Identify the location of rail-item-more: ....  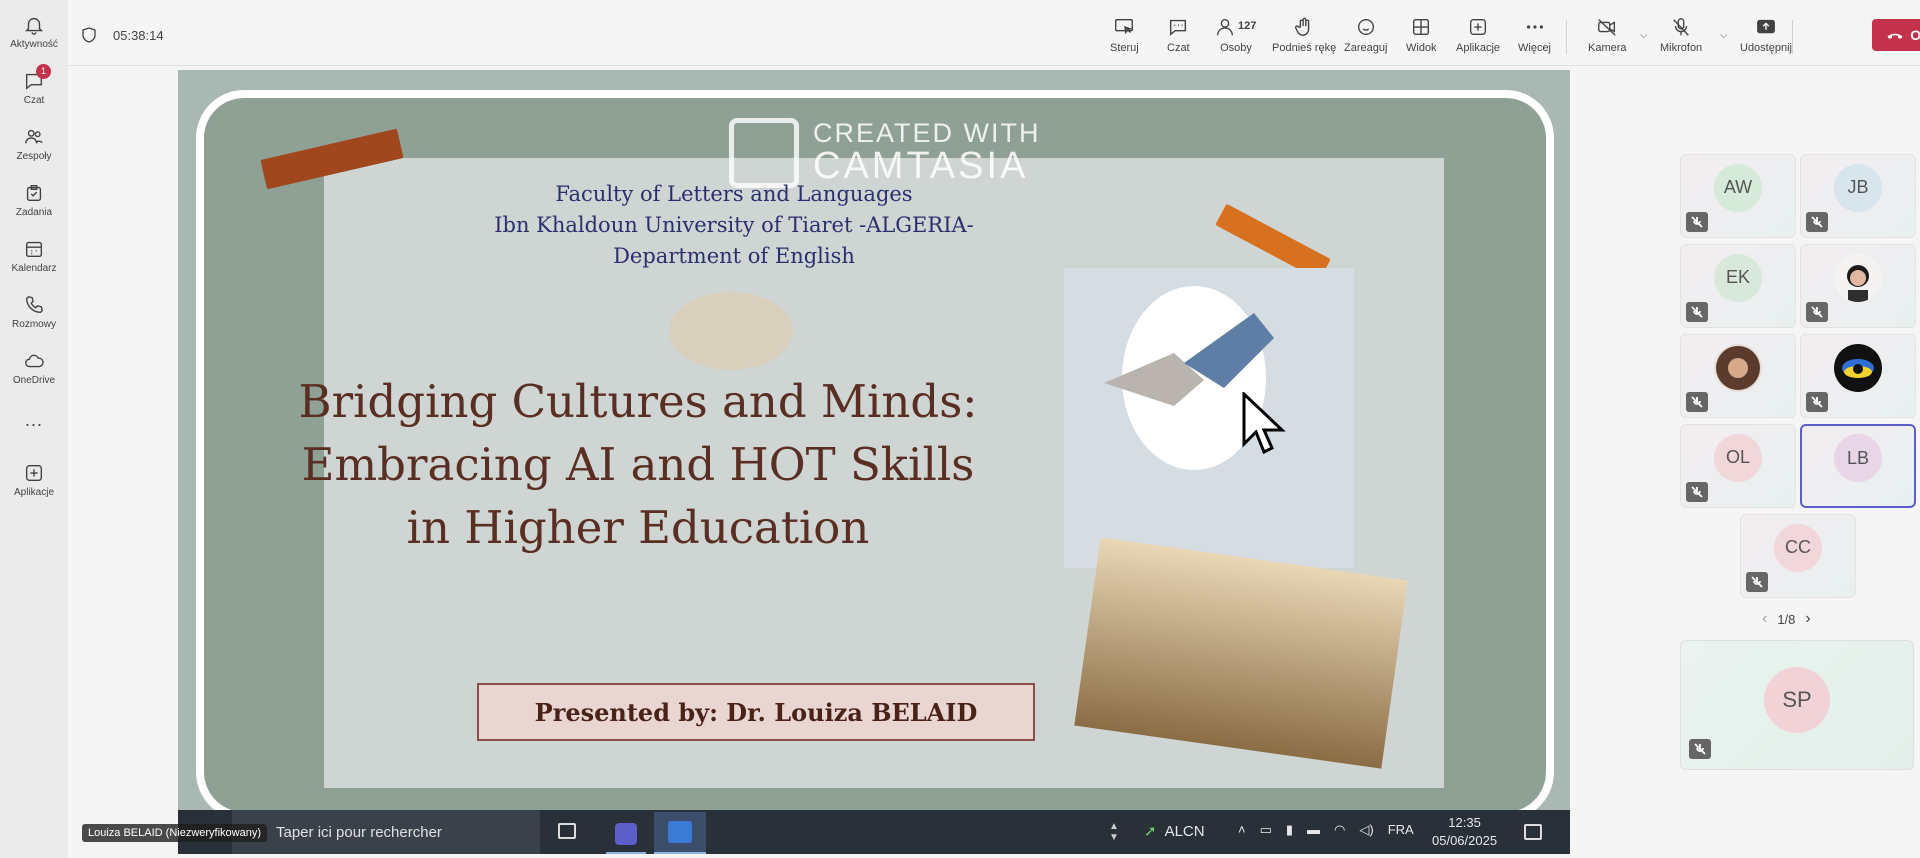
(34, 420).